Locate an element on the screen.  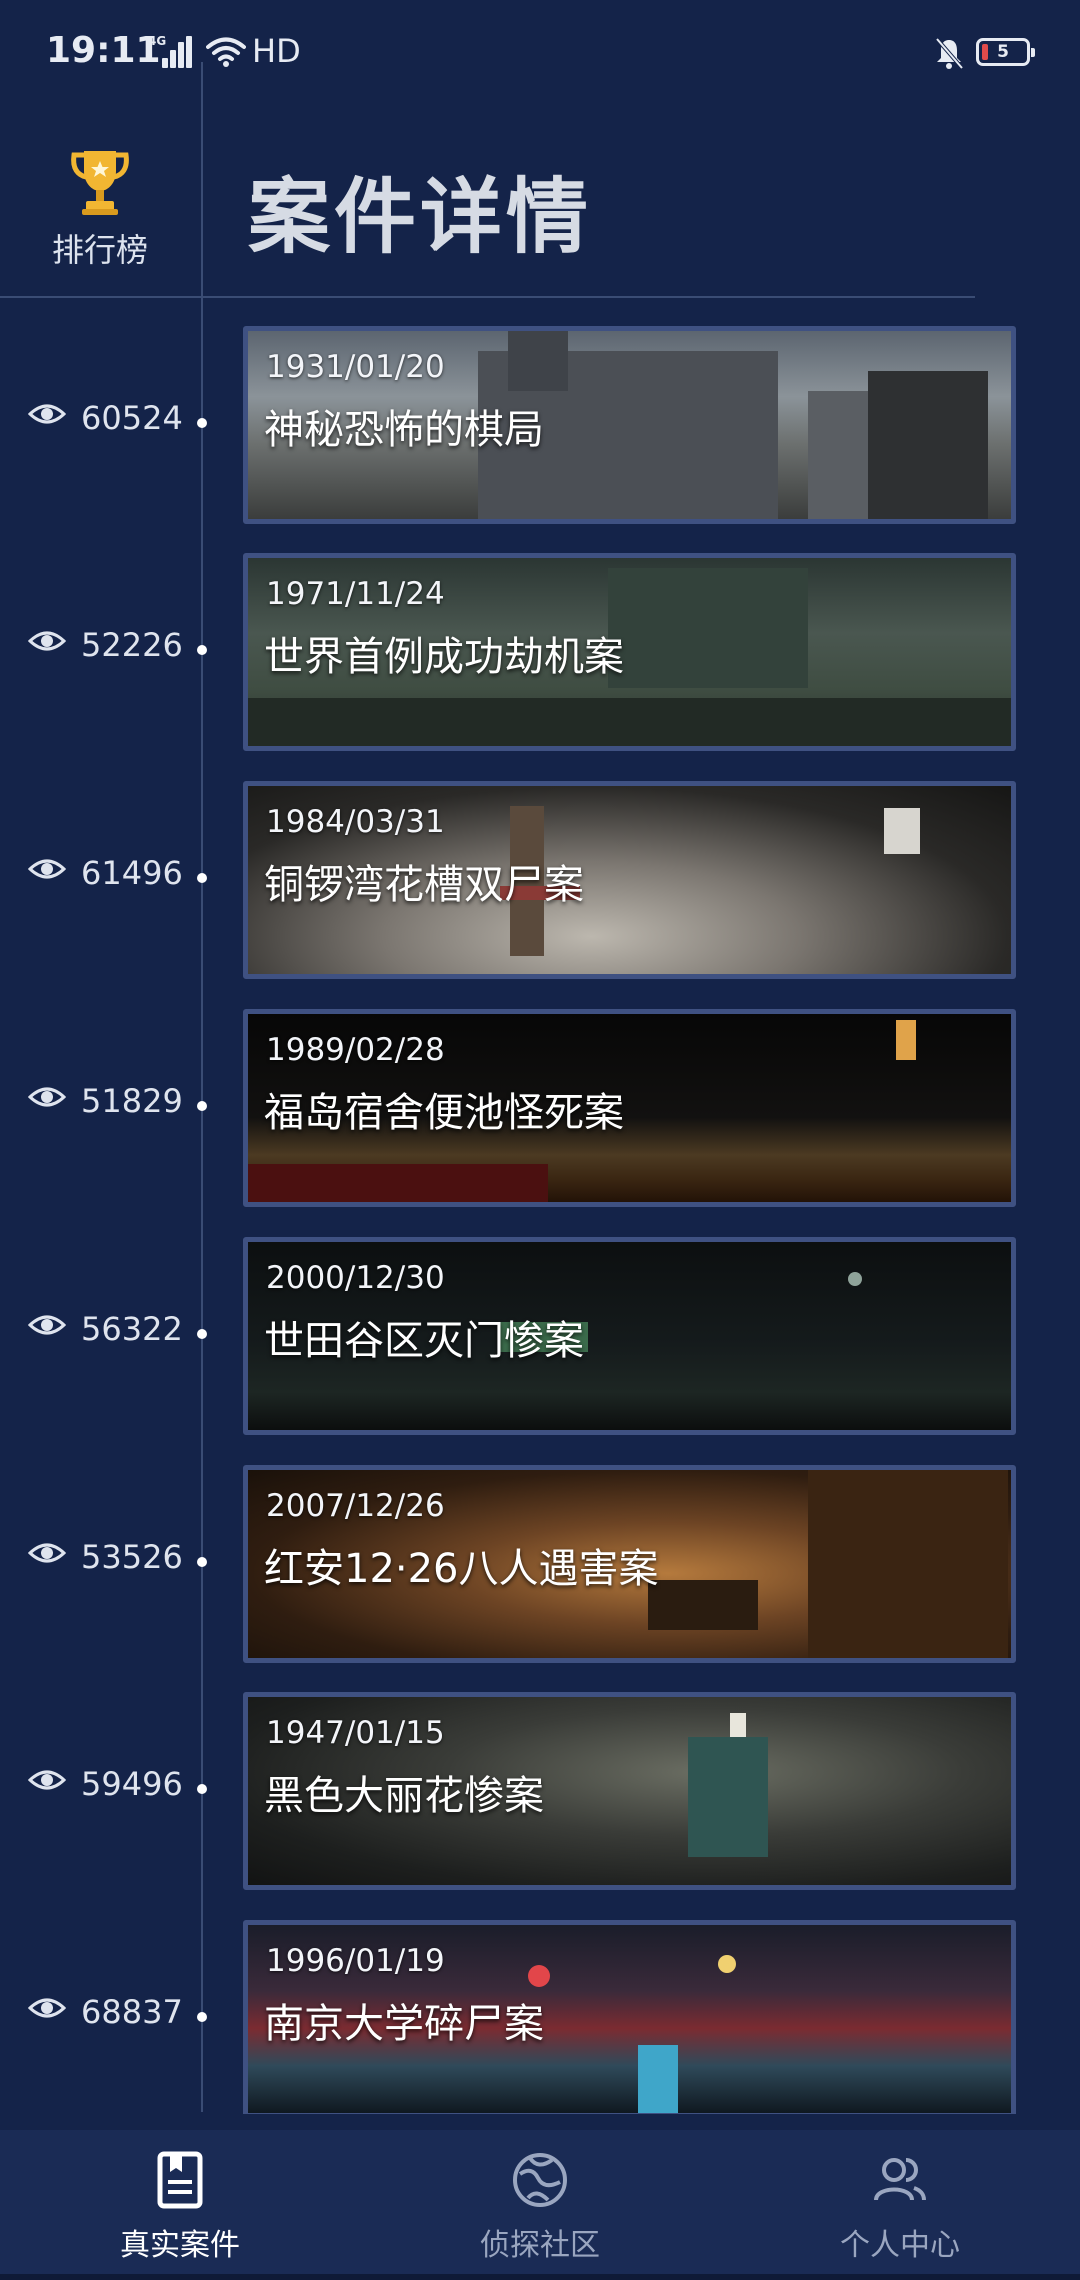
nav-label: 侦探社区 is located at coordinates (540, 2245).